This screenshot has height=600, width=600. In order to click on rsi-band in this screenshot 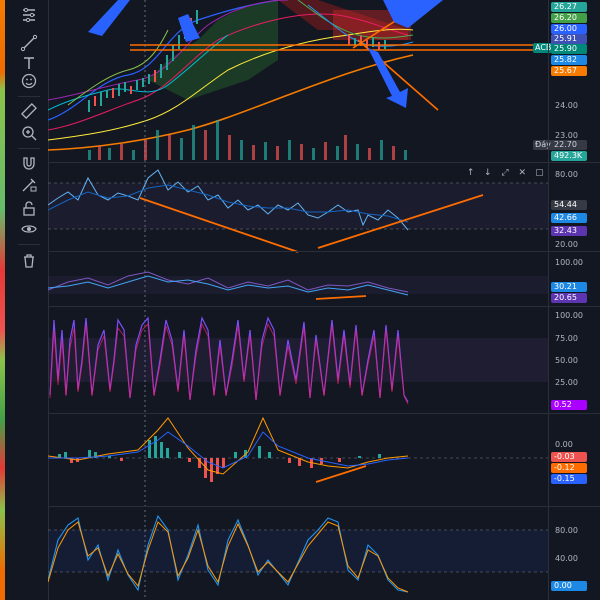, I will do `click(298, 206)`.